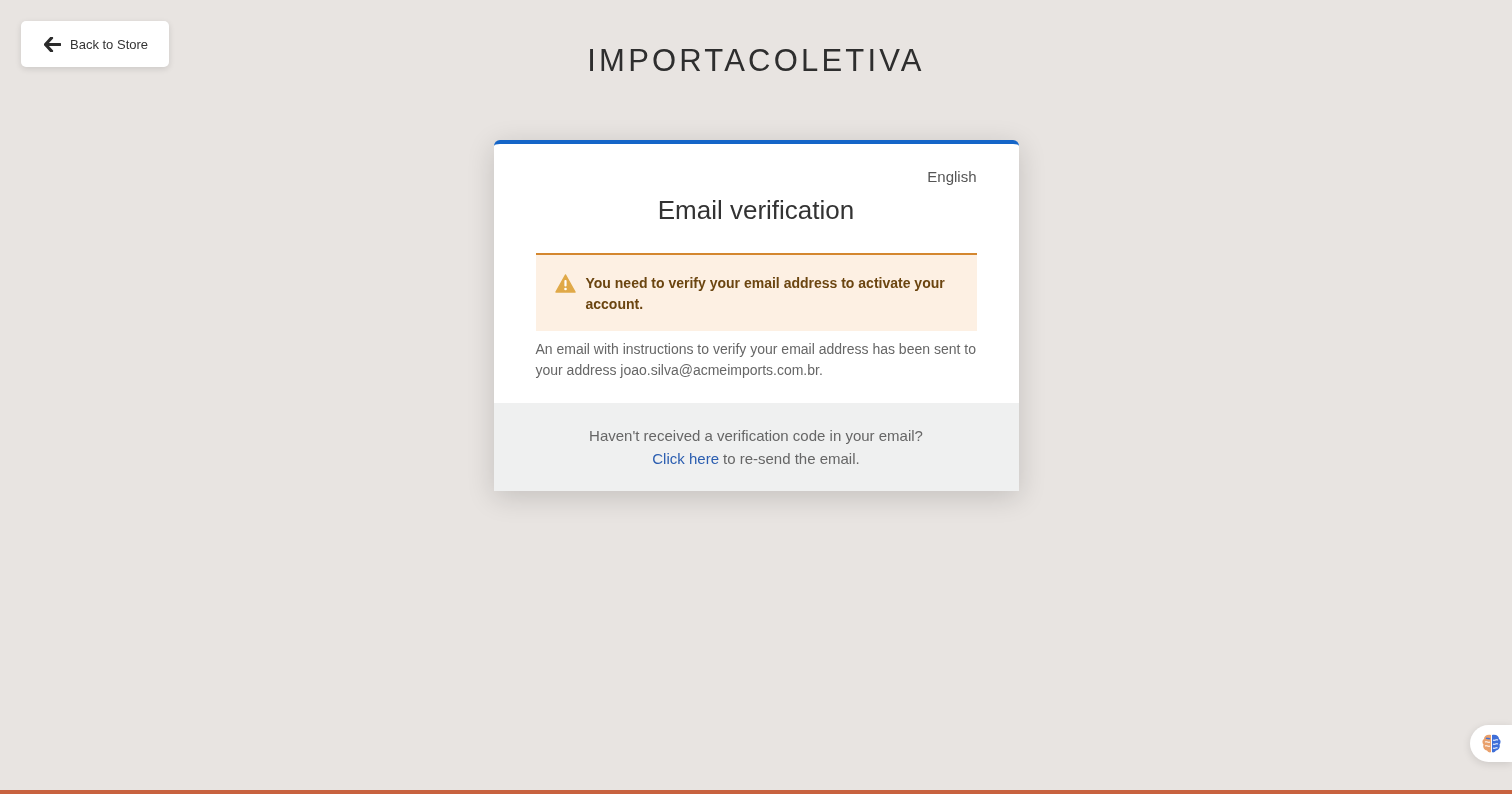  Describe the element at coordinates (756, 61) in the screenshot. I see `brand-title: IMPORTACOLETIVA` at that location.